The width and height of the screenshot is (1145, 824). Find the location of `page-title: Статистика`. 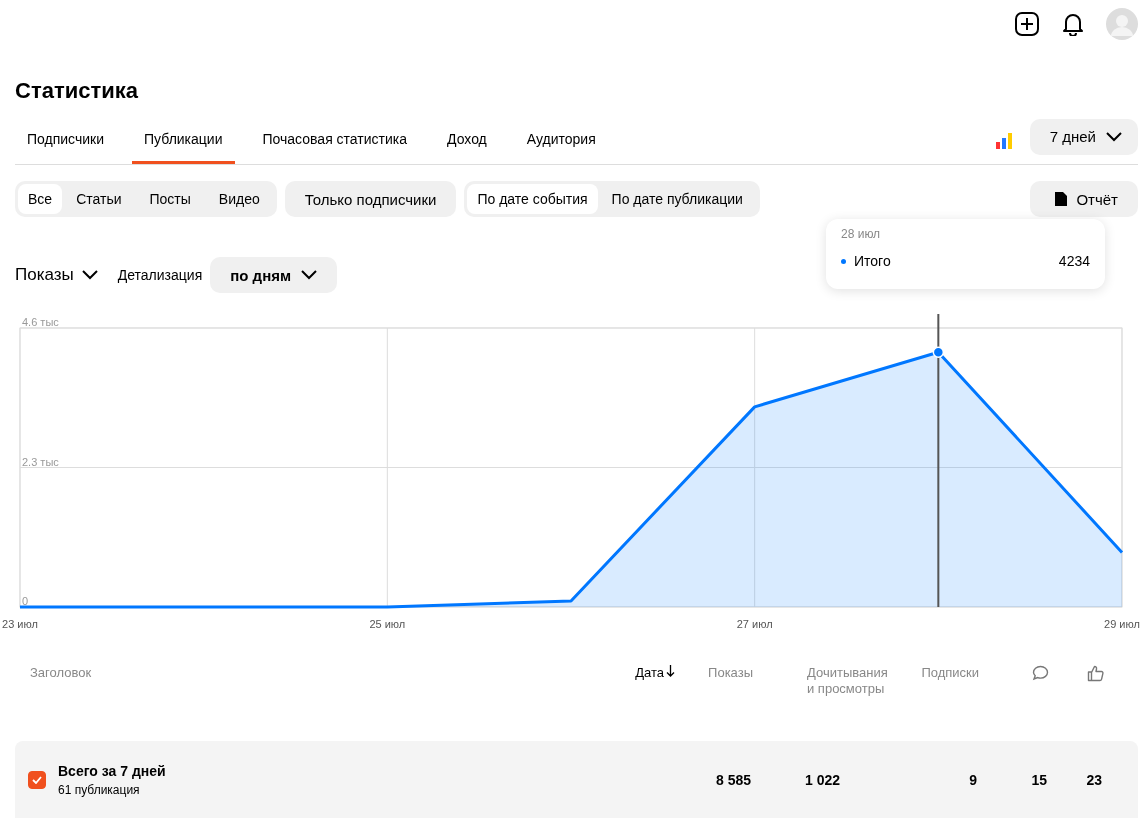

page-title: Статистика is located at coordinates (77, 91).